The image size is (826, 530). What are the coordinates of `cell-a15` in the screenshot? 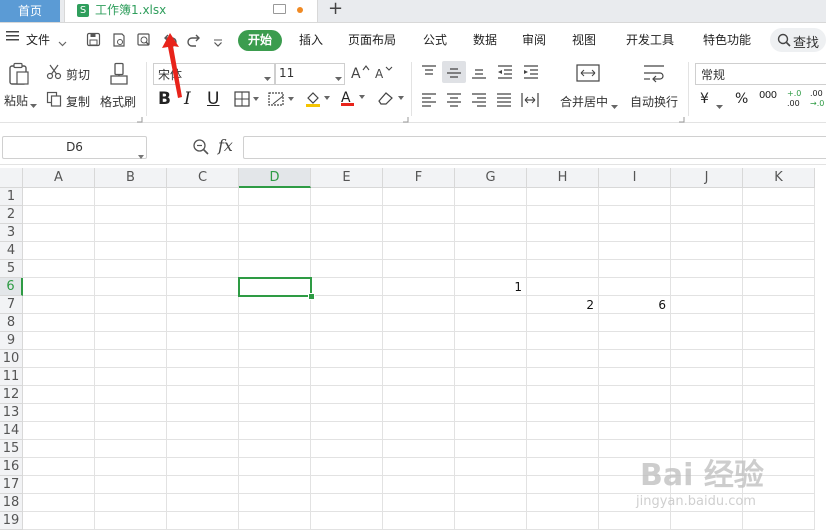 It's located at (59, 449).